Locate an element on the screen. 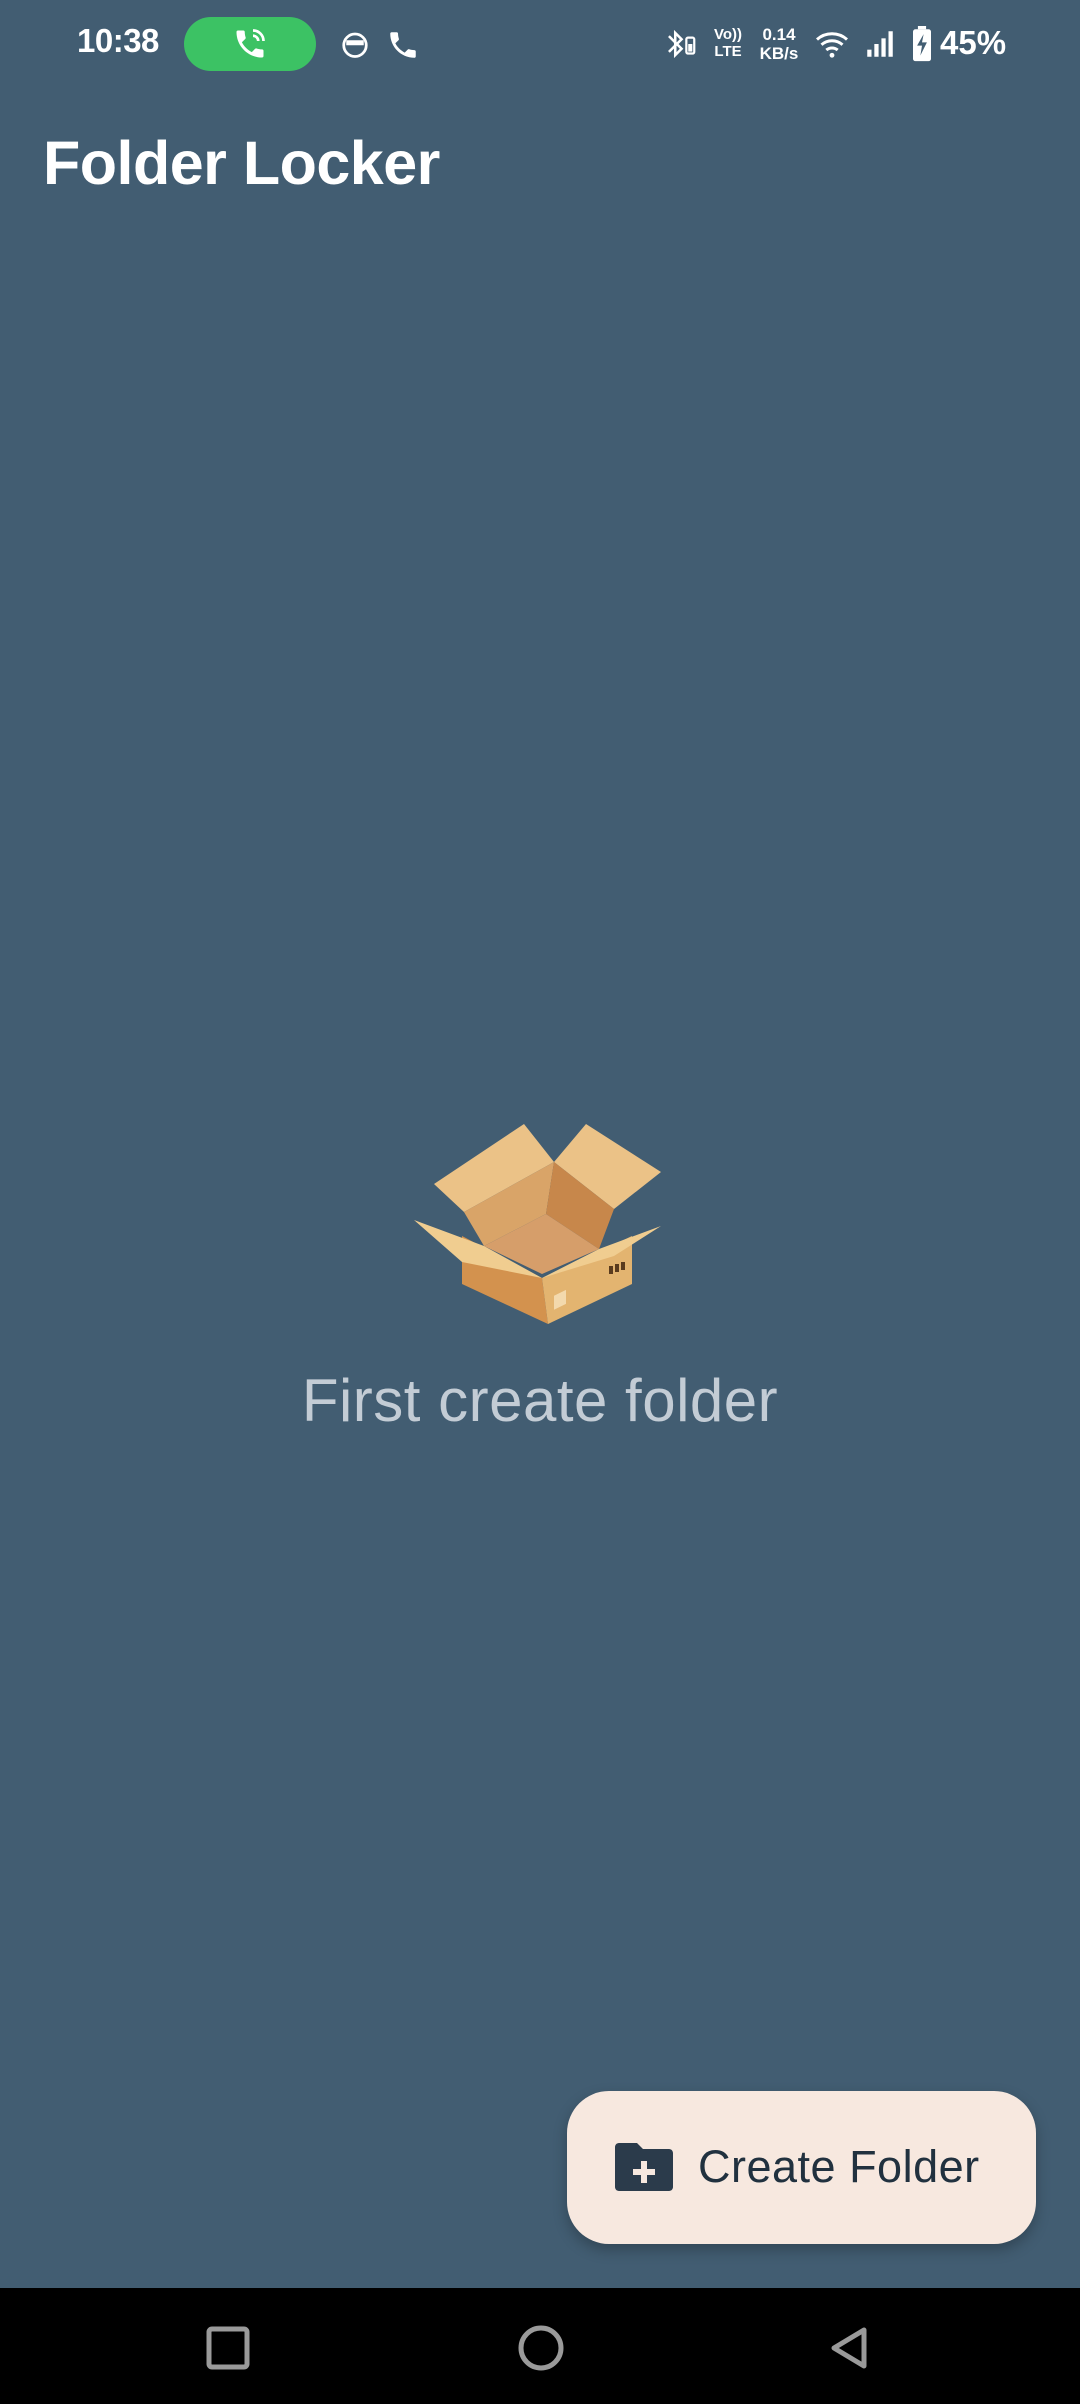 The image size is (1080, 2404). home-icon is located at coordinates (541, 2348).